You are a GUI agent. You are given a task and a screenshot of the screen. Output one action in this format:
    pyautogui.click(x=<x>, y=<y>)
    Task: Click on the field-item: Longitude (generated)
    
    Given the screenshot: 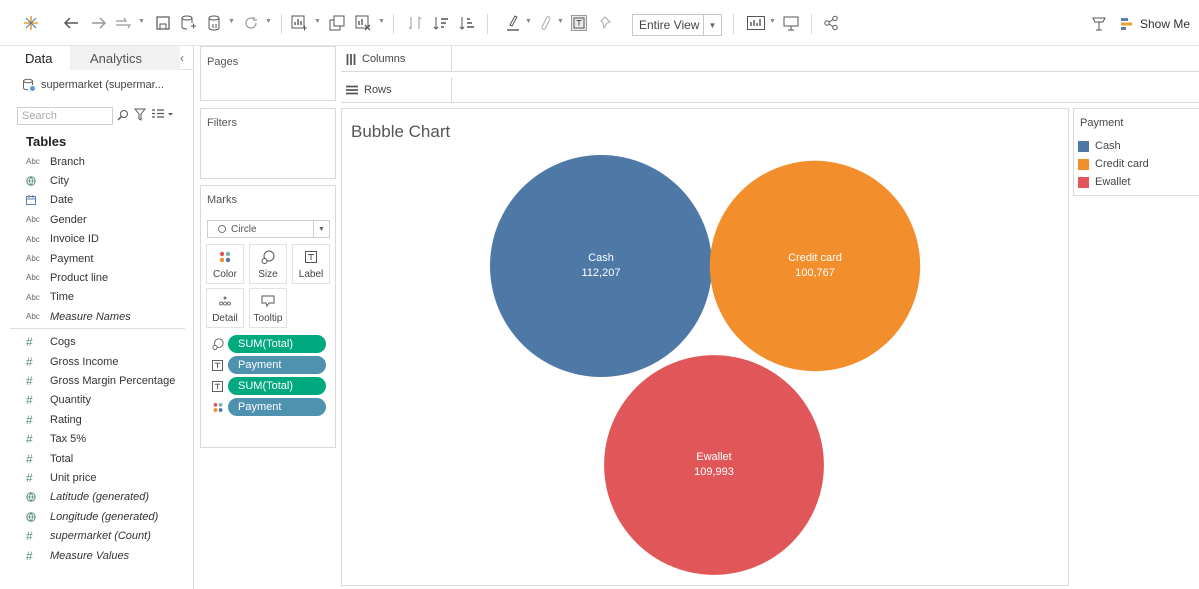 What is the action you would take?
    pyautogui.click(x=92, y=516)
    